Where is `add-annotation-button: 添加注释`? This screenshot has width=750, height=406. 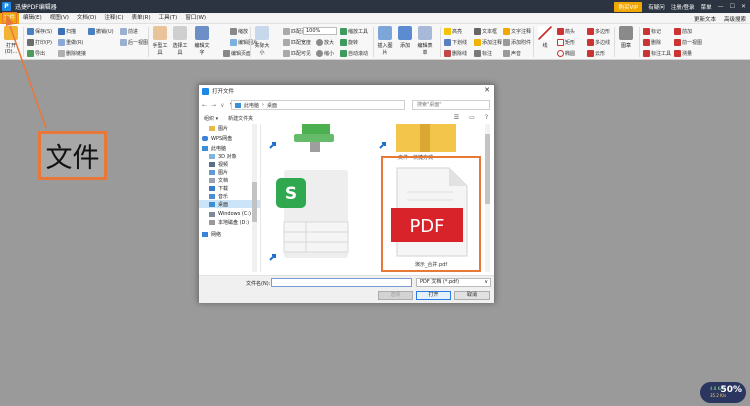
add-annotation-button: 添加注释 is located at coordinates (488, 42).